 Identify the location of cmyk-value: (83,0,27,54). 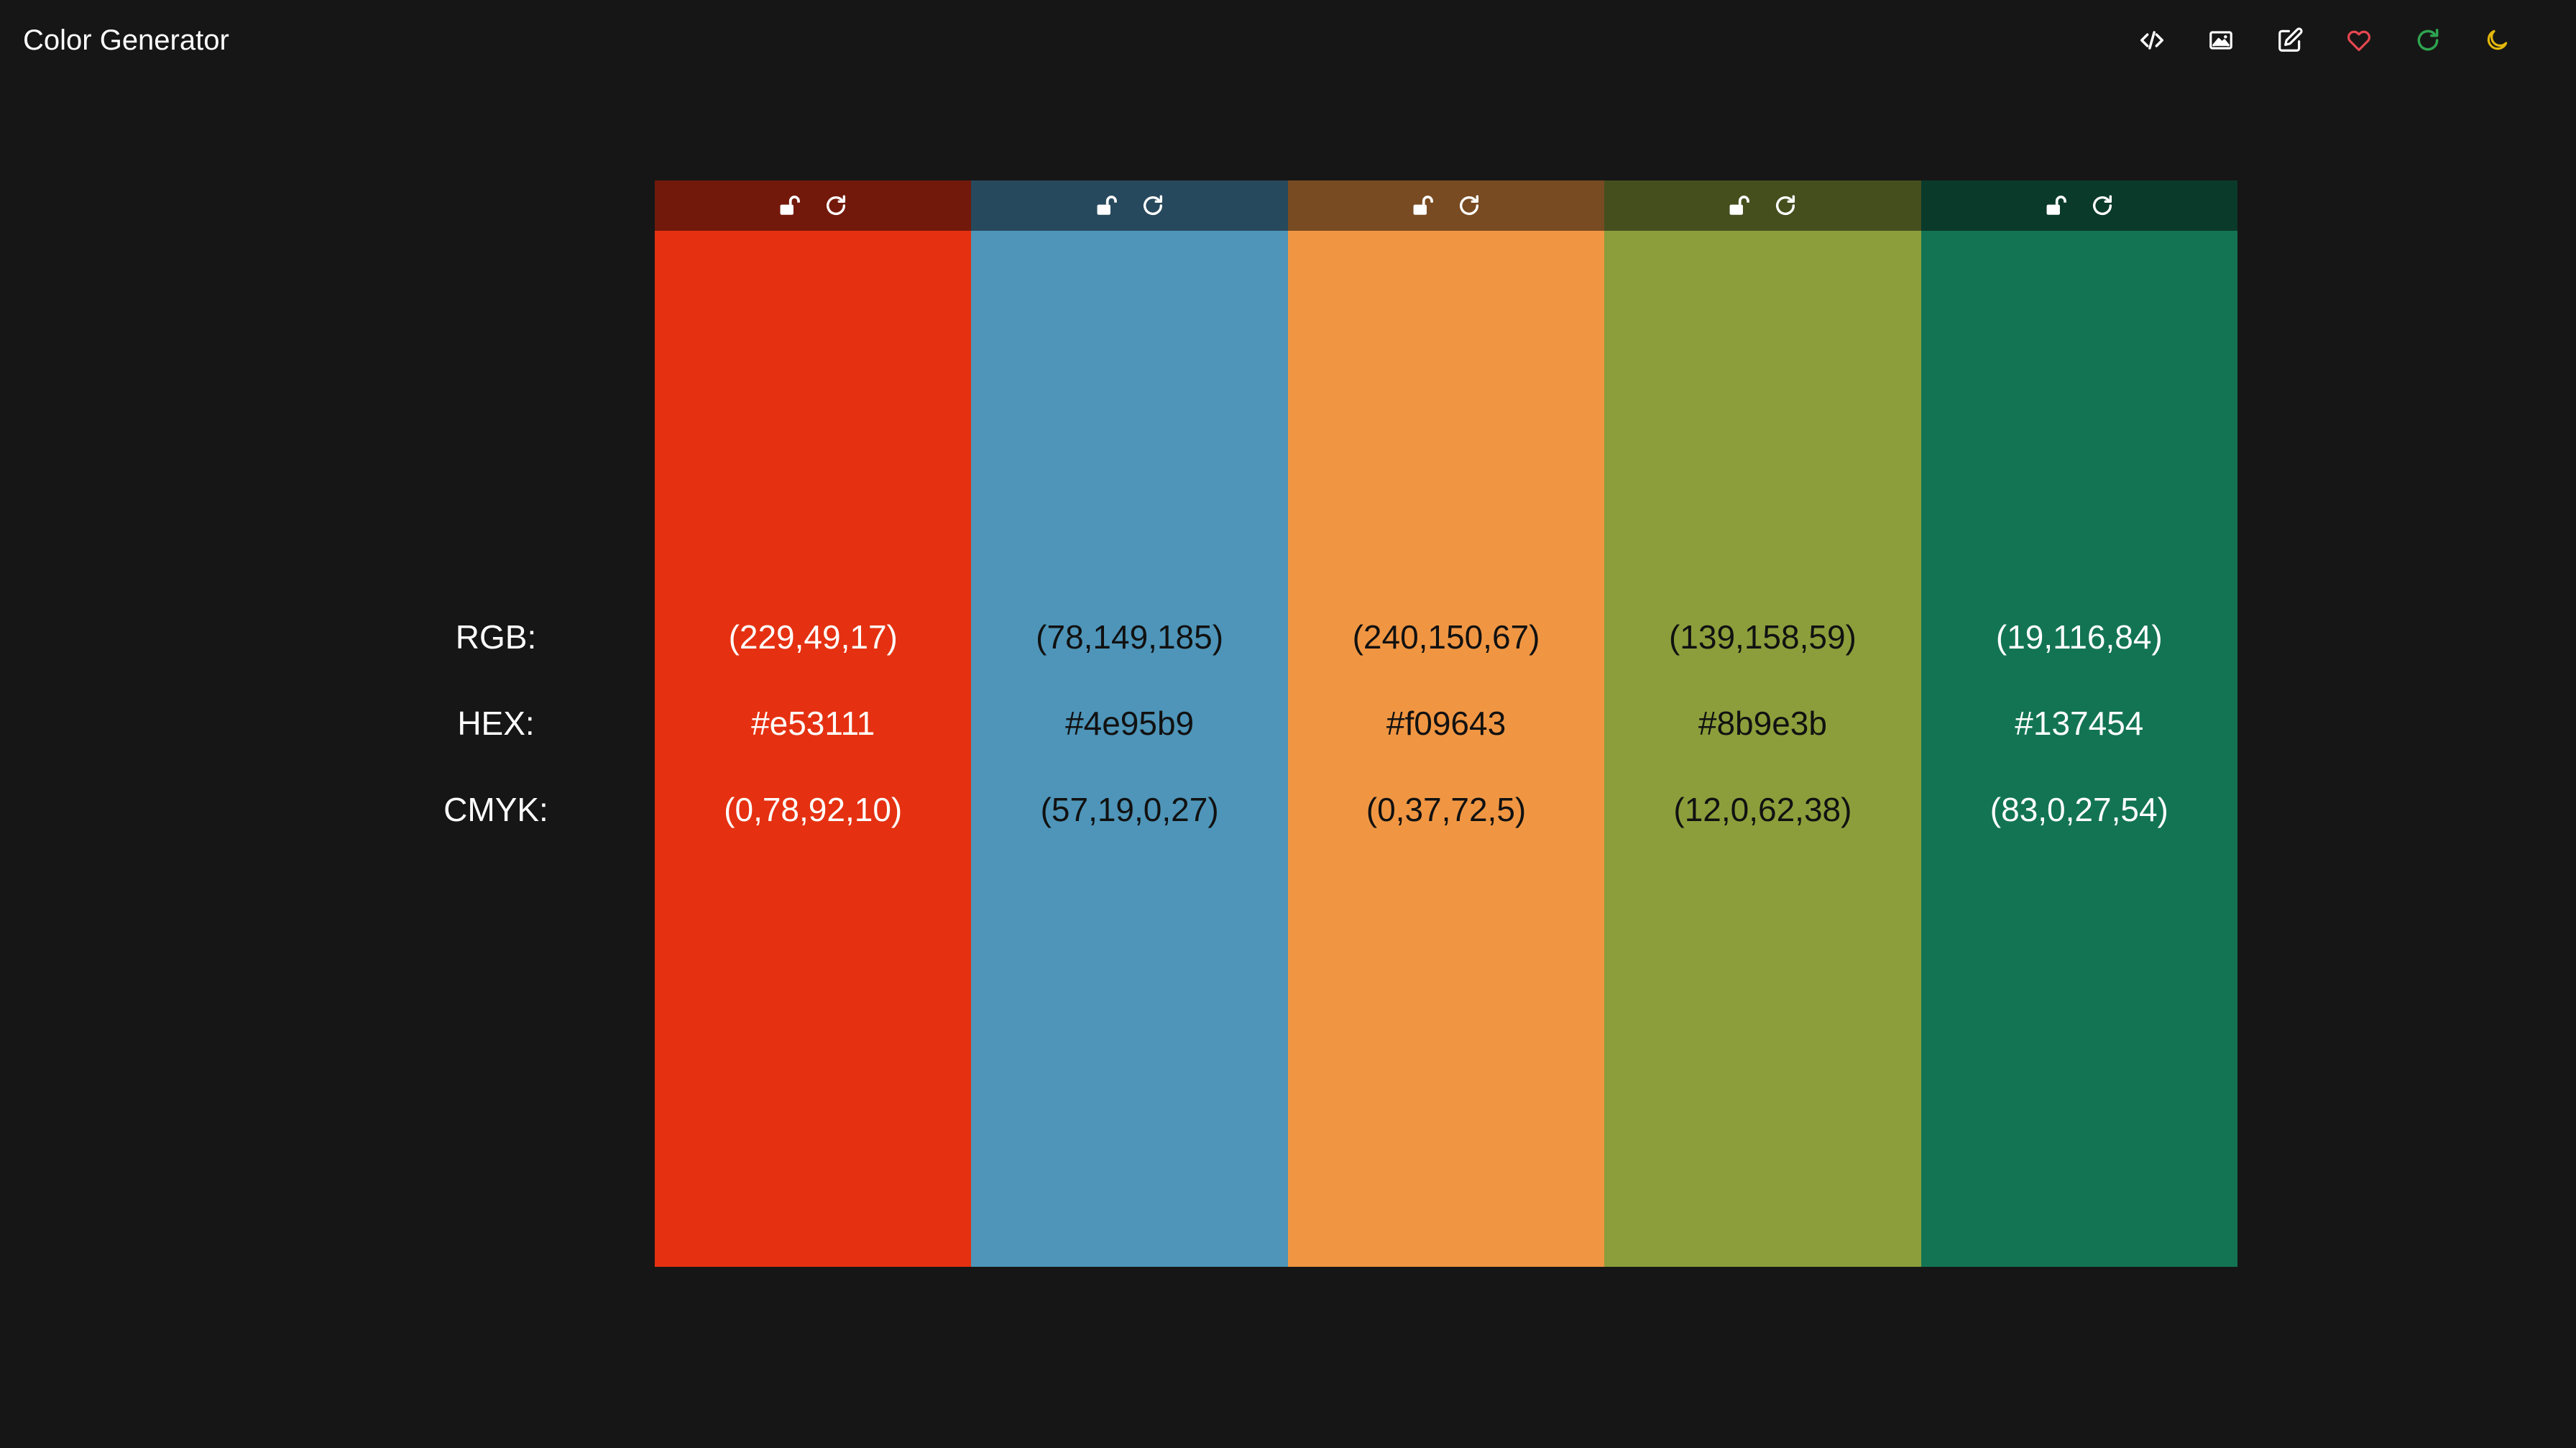
(2079, 809).